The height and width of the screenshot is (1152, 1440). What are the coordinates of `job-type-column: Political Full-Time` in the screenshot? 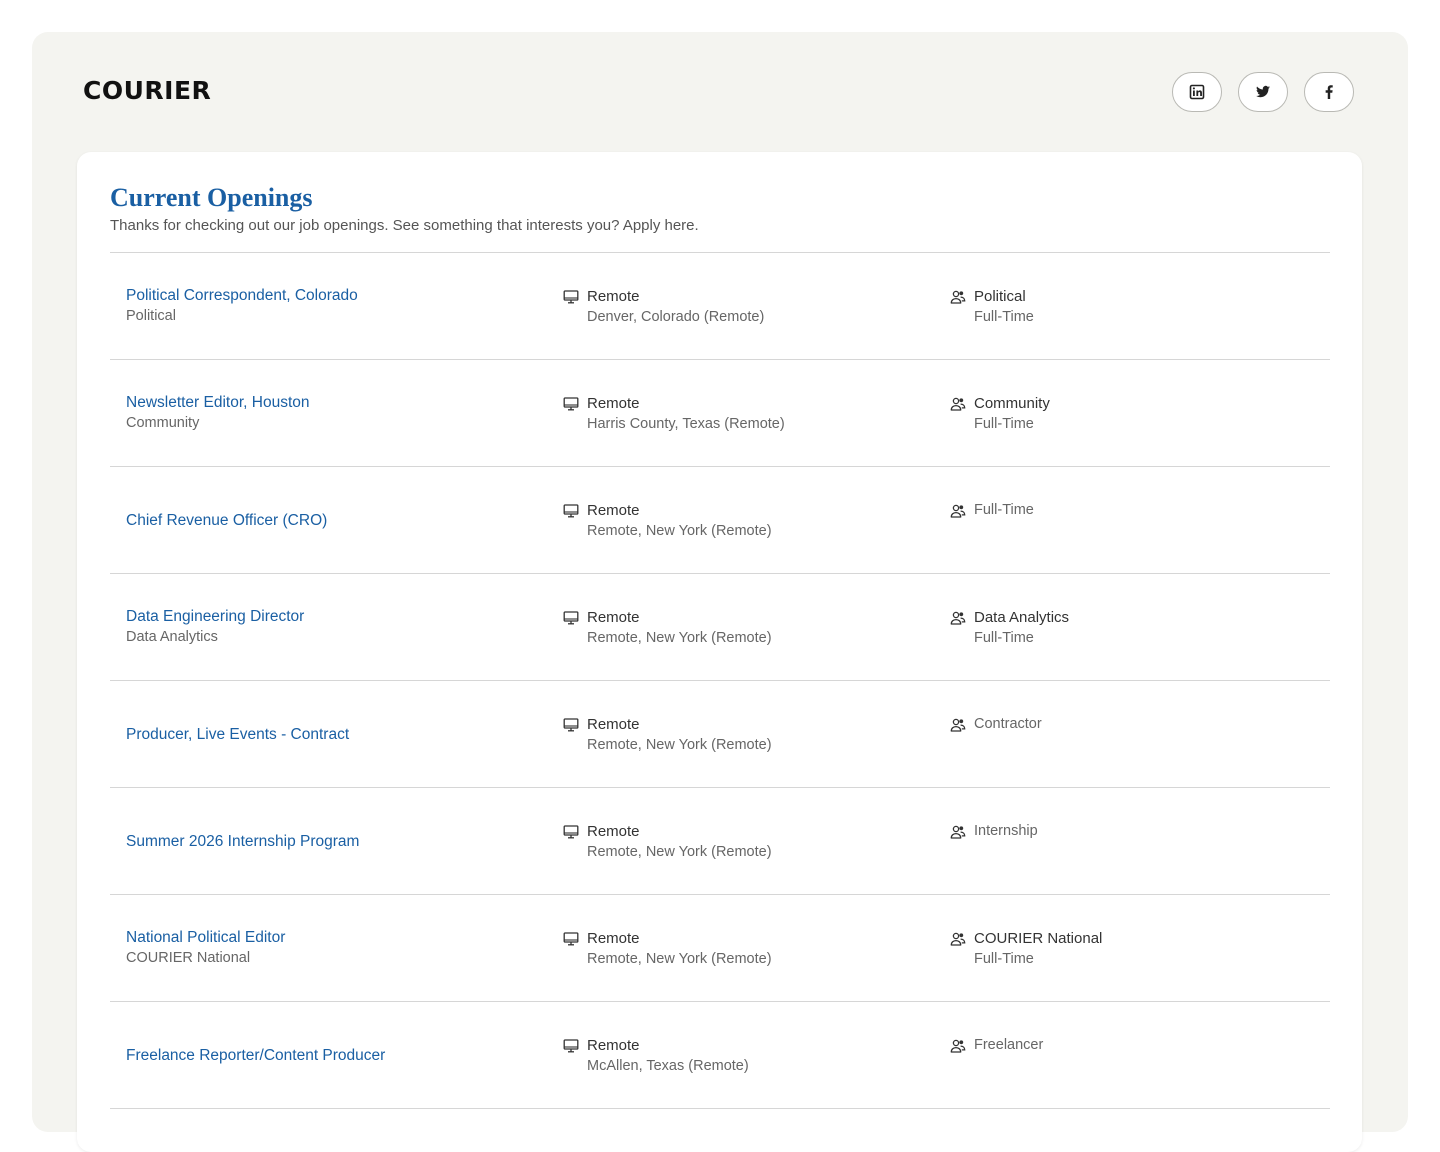 It's located at (992, 307).